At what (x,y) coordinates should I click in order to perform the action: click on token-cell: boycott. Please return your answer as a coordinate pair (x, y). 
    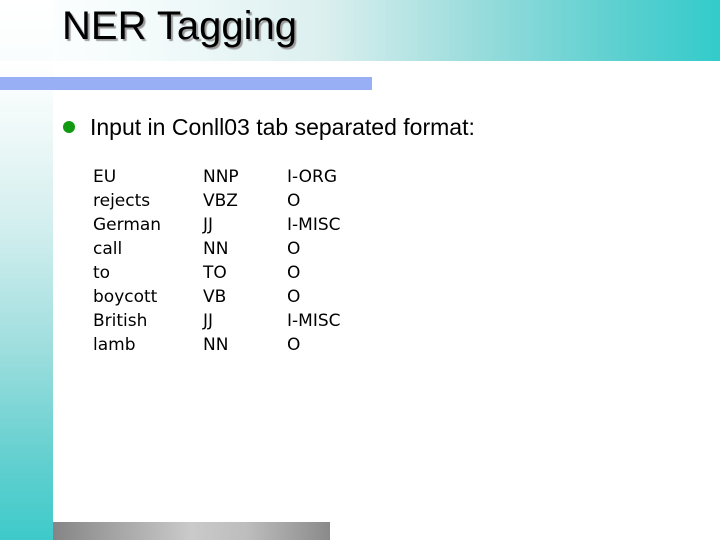
    Looking at the image, I should click on (125, 297).